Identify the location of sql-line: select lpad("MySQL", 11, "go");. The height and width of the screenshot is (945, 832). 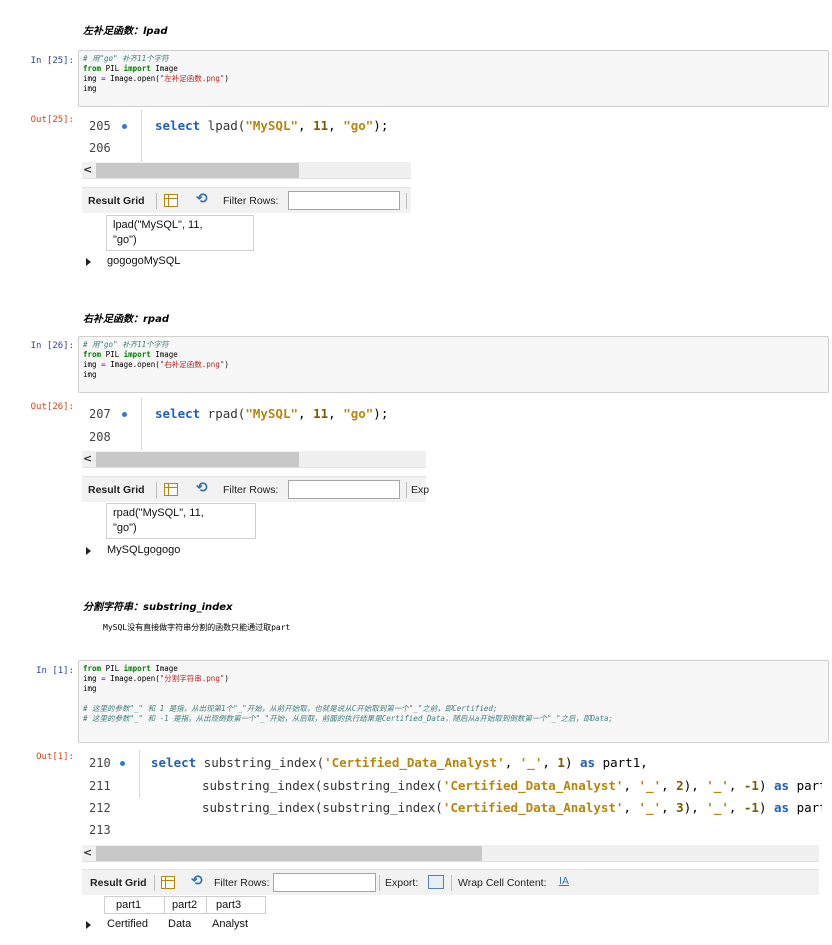
(272, 125).